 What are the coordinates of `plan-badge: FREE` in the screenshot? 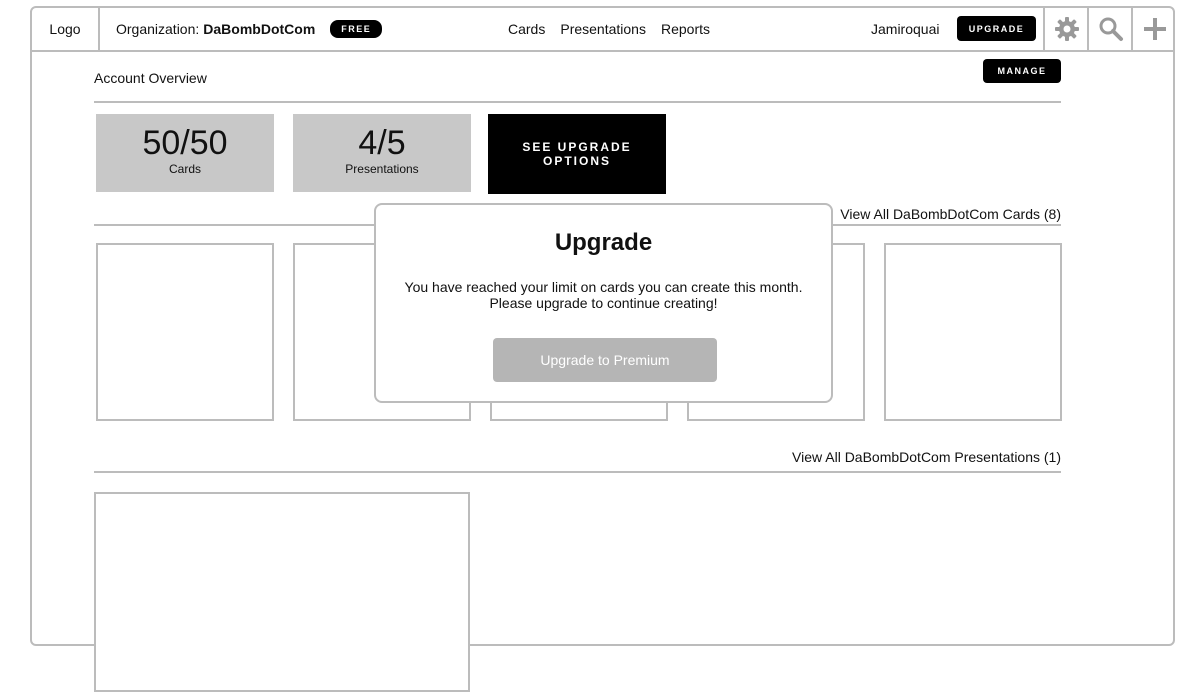 It's located at (356, 29).